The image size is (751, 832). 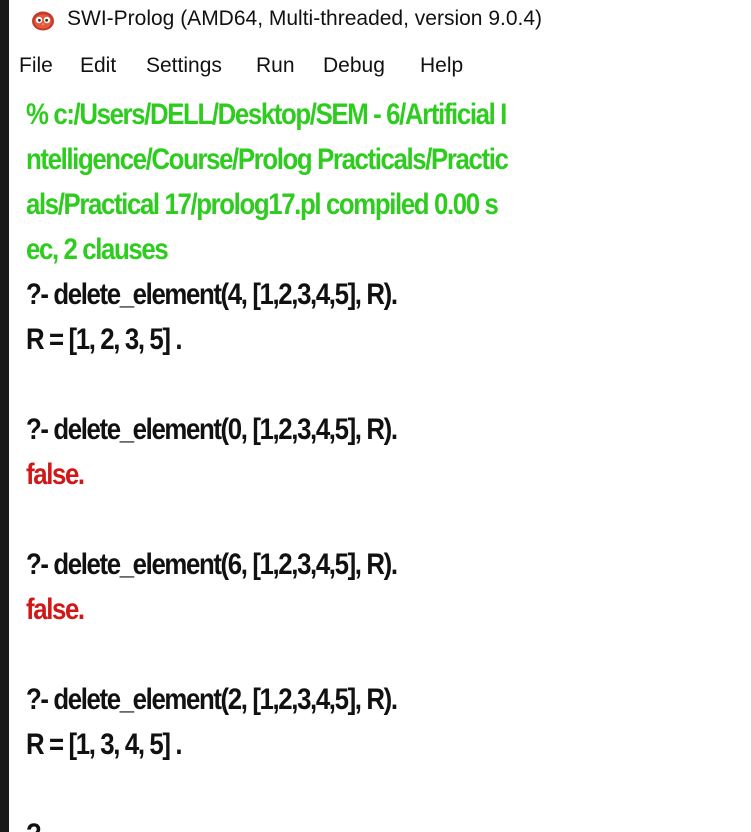 I want to click on menu-help: Help, so click(x=441, y=66).